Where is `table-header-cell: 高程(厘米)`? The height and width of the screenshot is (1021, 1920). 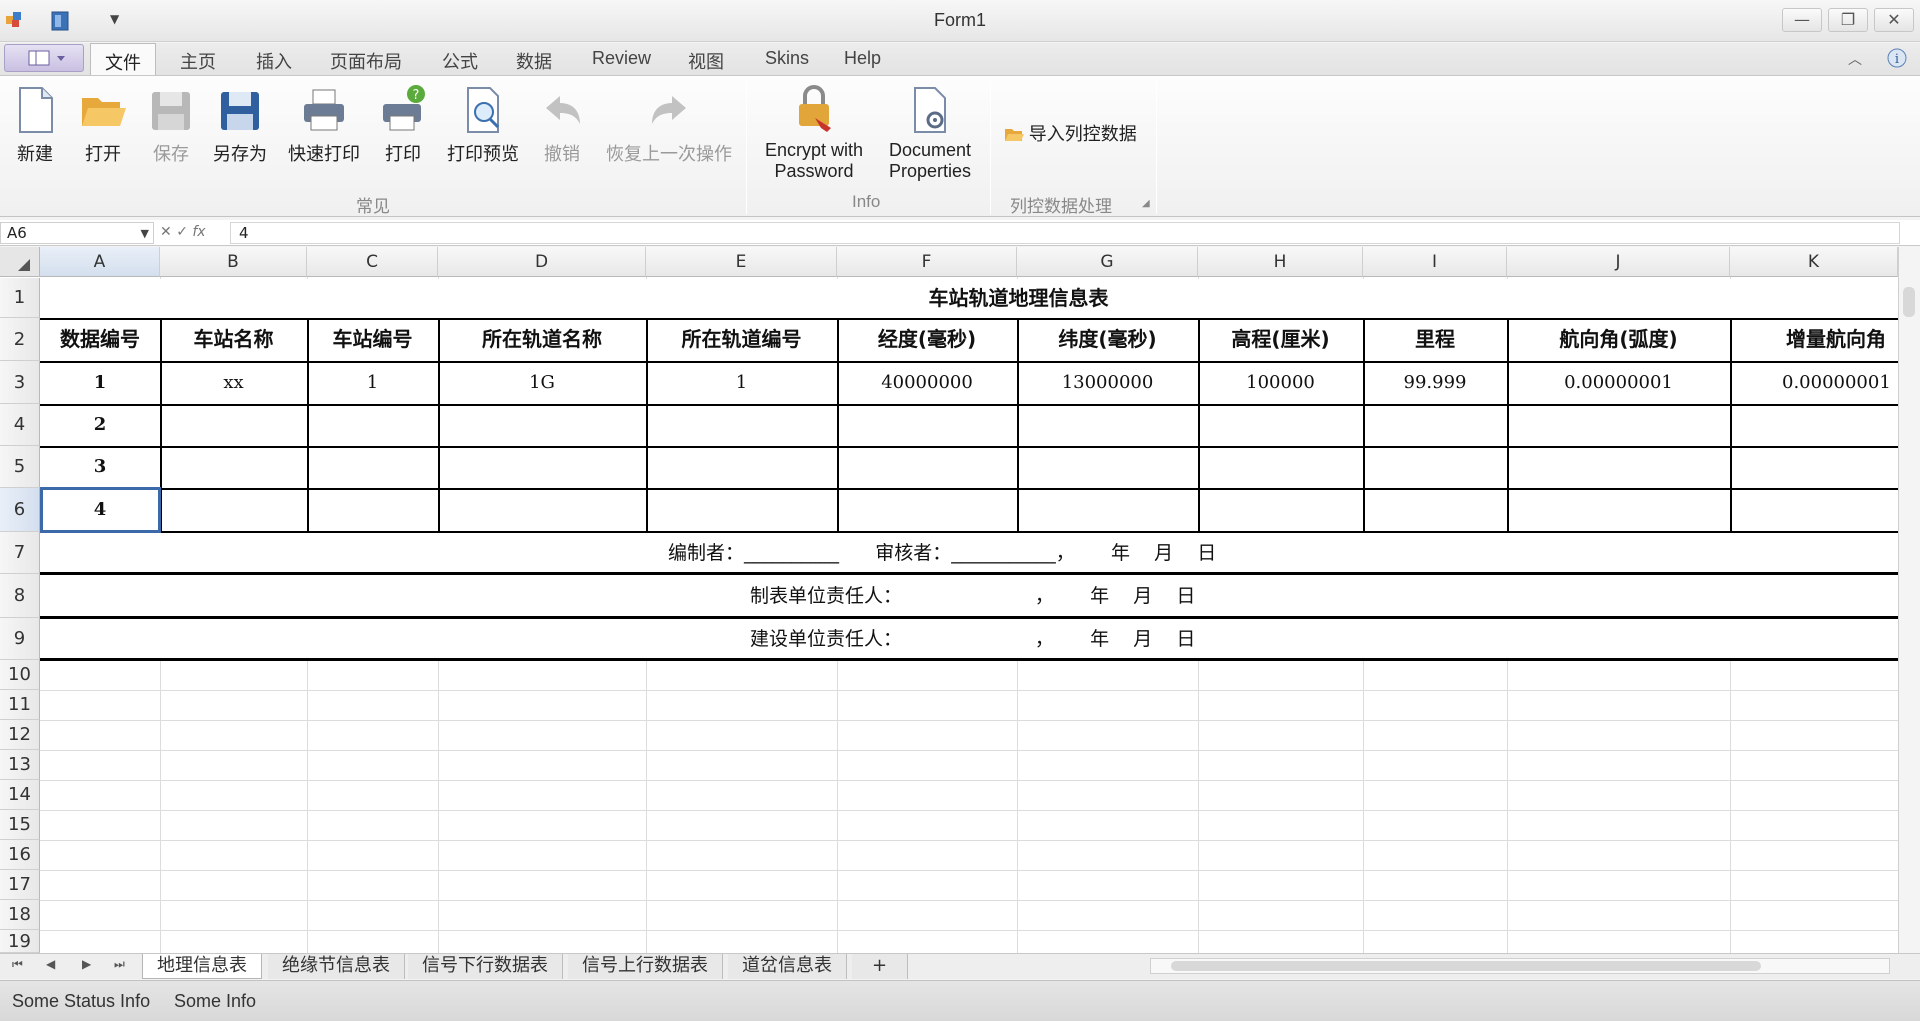 table-header-cell: 高程(厘米) is located at coordinates (1280, 339).